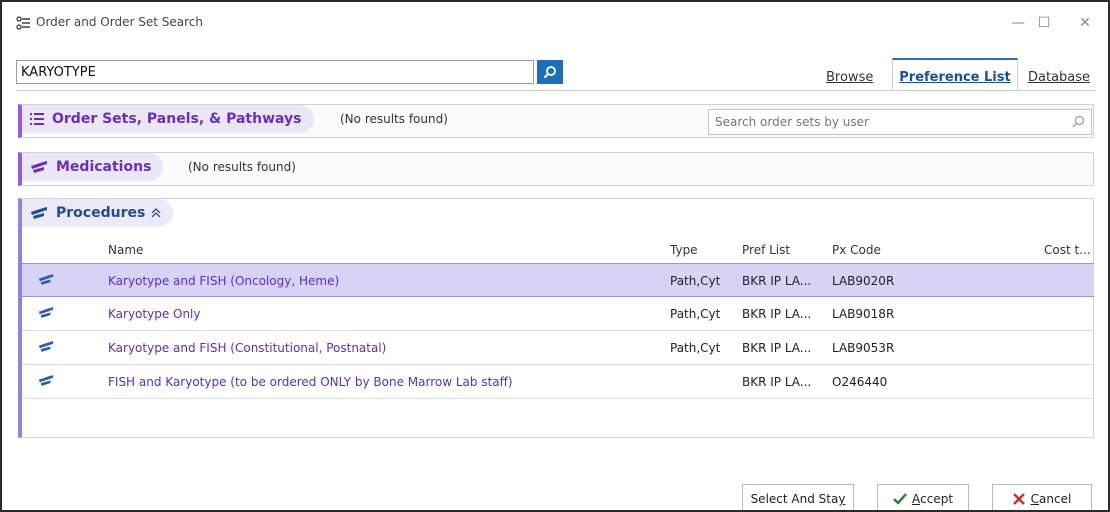 Image resolution: width=1110 pixels, height=512 pixels. What do you see at coordinates (849, 74) in the screenshot?
I see `tab-browse: Browse` at bounding box center [849, 74].